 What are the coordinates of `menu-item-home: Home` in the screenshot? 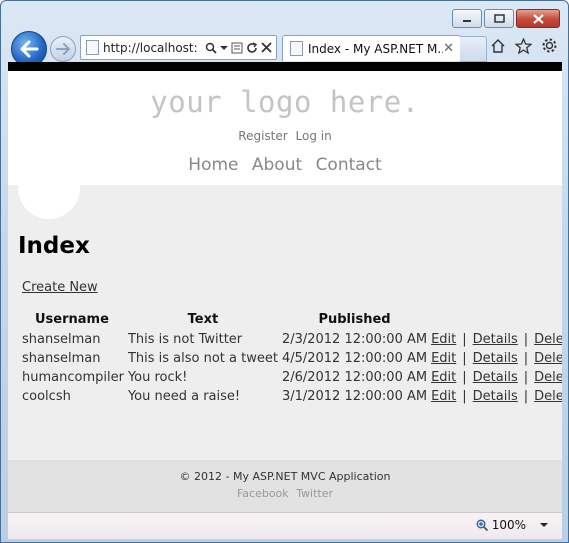 It's located at (213, 165).